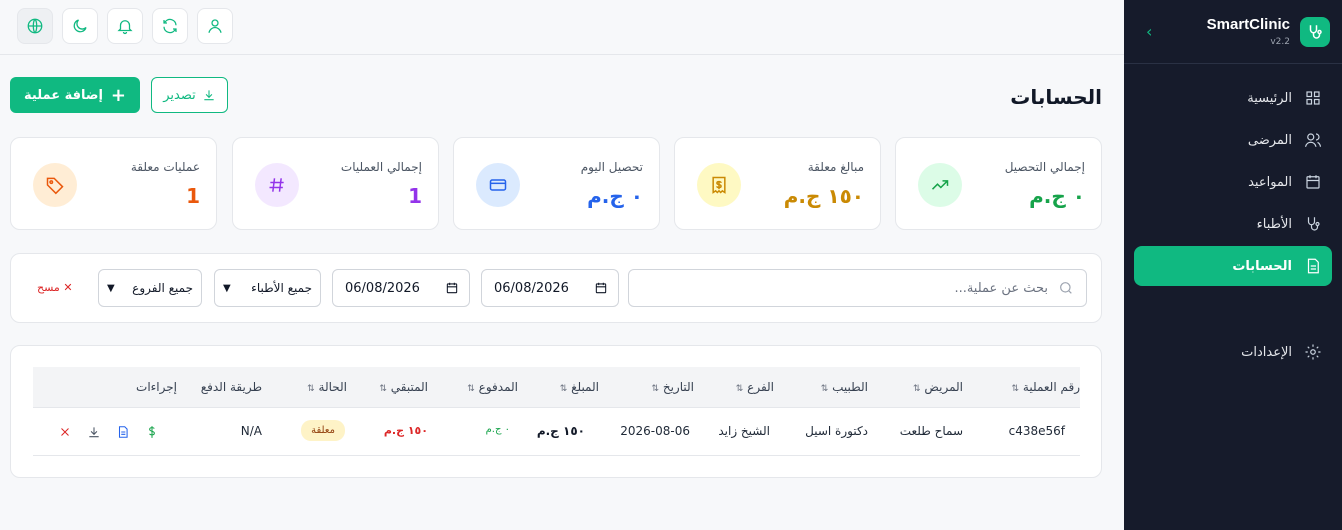 Image resolution: width=1342 pixels, height=530 pixels. I want to click on search-icon, so click(1066, 288).